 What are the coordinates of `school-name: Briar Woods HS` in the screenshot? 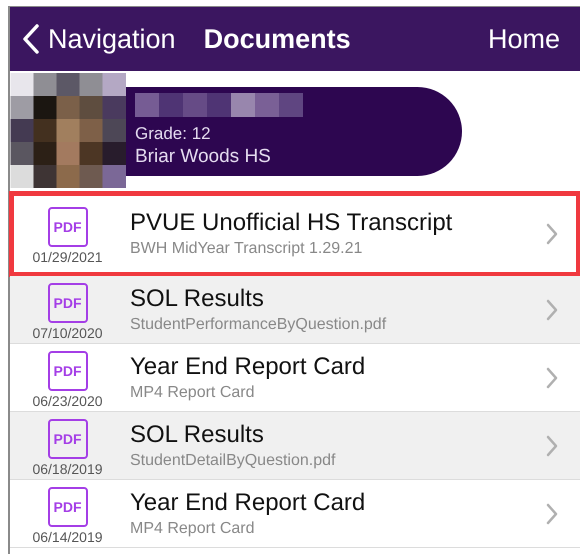 It's located at (203, 157).